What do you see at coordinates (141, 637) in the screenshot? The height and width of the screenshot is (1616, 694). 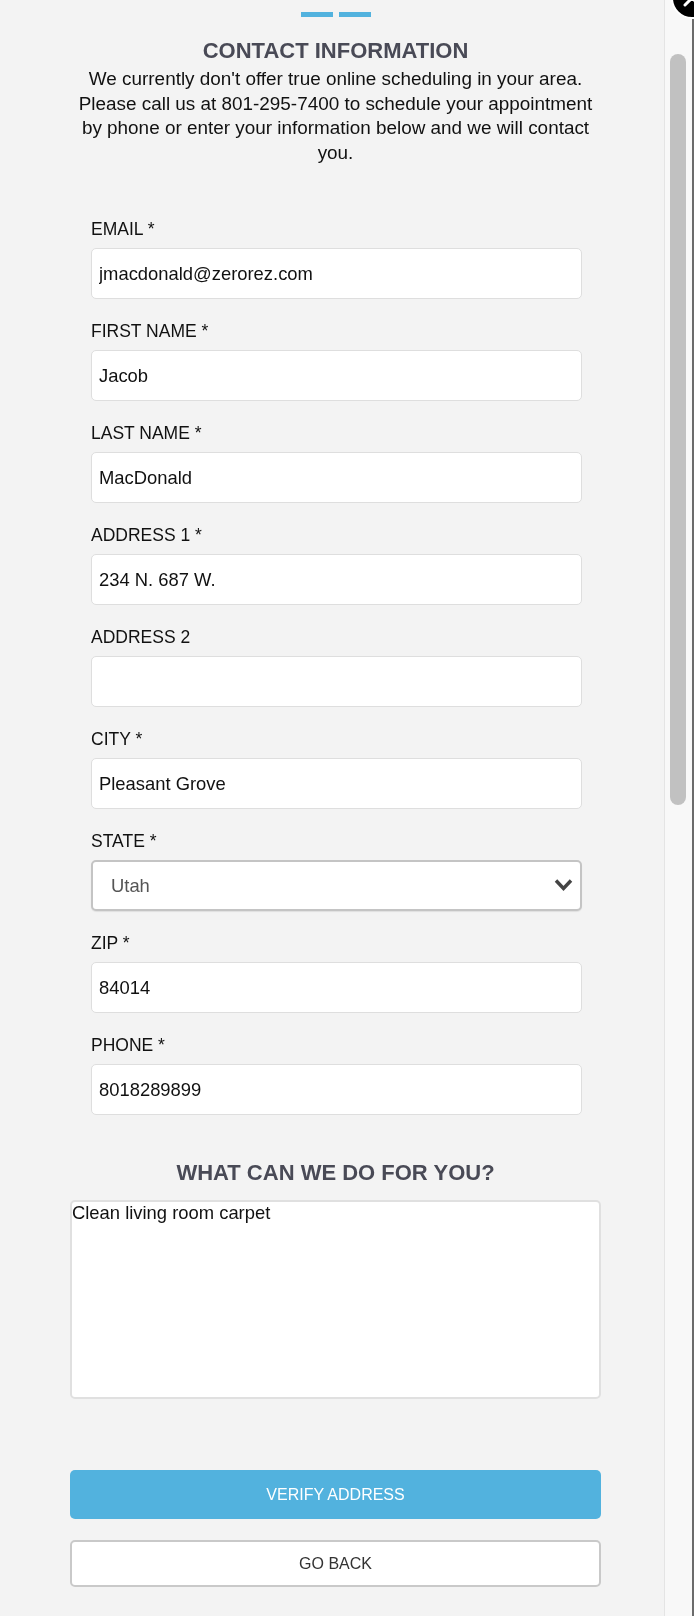 I see `field-label: ADDRESS 2` at bounding box center [141, 637].